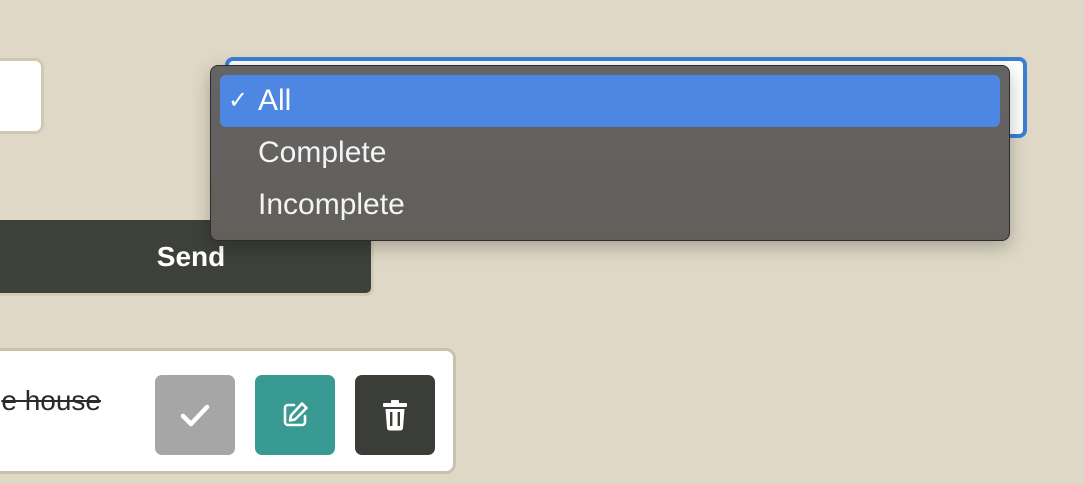  I want to click on menu-item-label: Incomplete, so click(331, 204).